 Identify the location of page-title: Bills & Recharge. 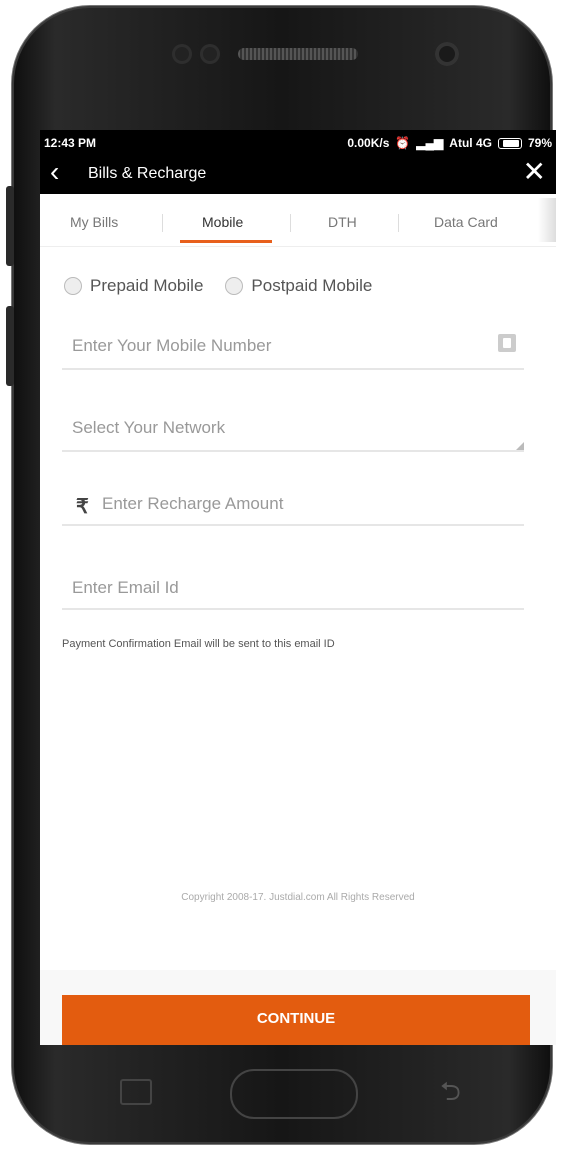
(147, 173).